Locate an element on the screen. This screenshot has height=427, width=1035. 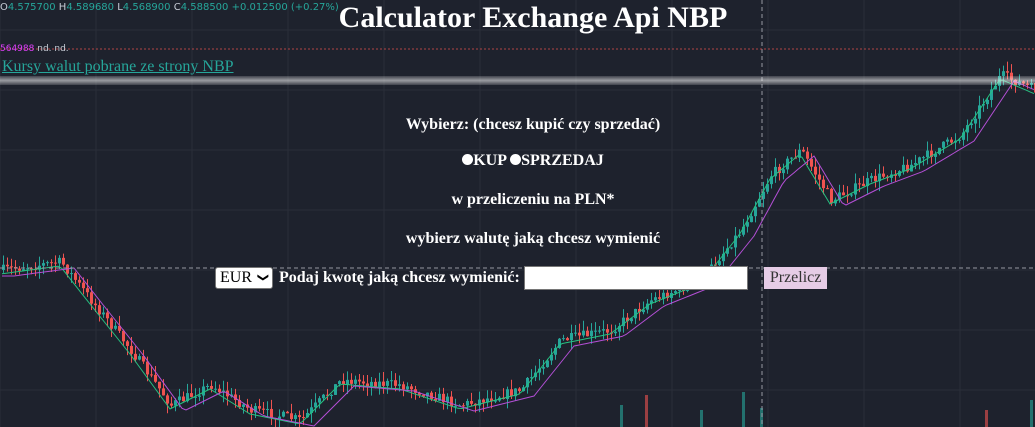
sell-label: SPRZEDAJ is located at coordinates (562, 160).